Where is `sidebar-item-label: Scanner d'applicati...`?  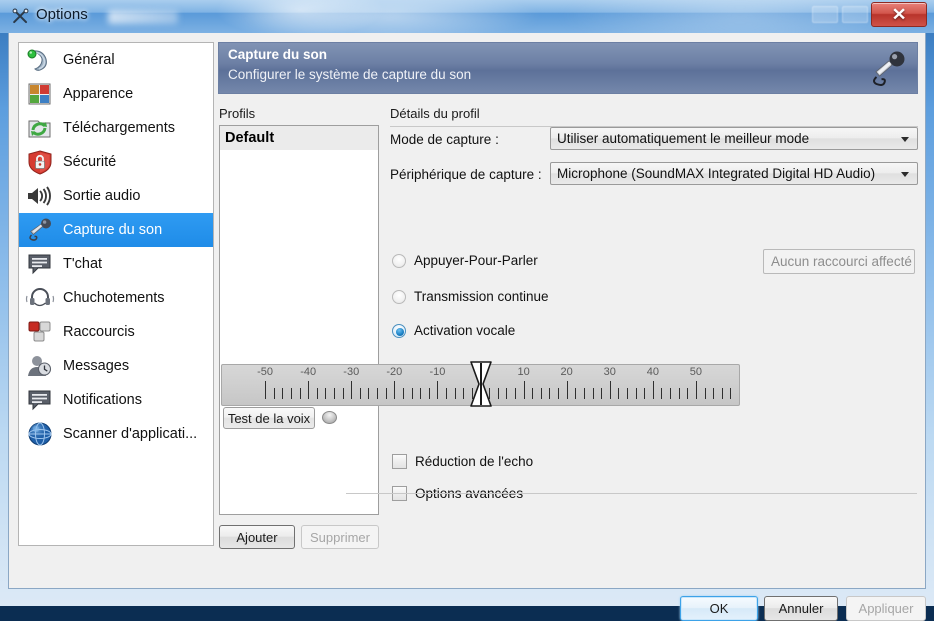 sidebar-item-label: Scanner d'applicati... is located at coordinates (130, 434).